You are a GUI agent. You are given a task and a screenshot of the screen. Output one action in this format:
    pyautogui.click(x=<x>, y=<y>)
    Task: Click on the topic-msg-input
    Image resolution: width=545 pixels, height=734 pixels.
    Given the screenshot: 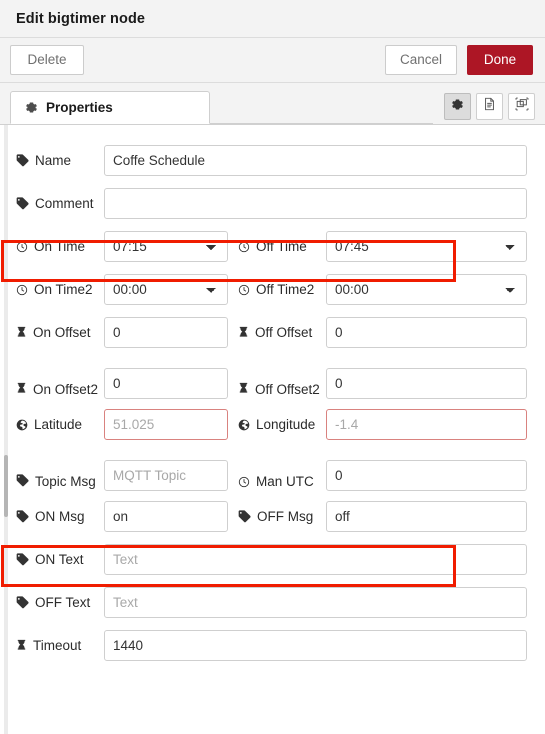 What is the action you would take?
    pyautogui.click(x=166, y=475)
    